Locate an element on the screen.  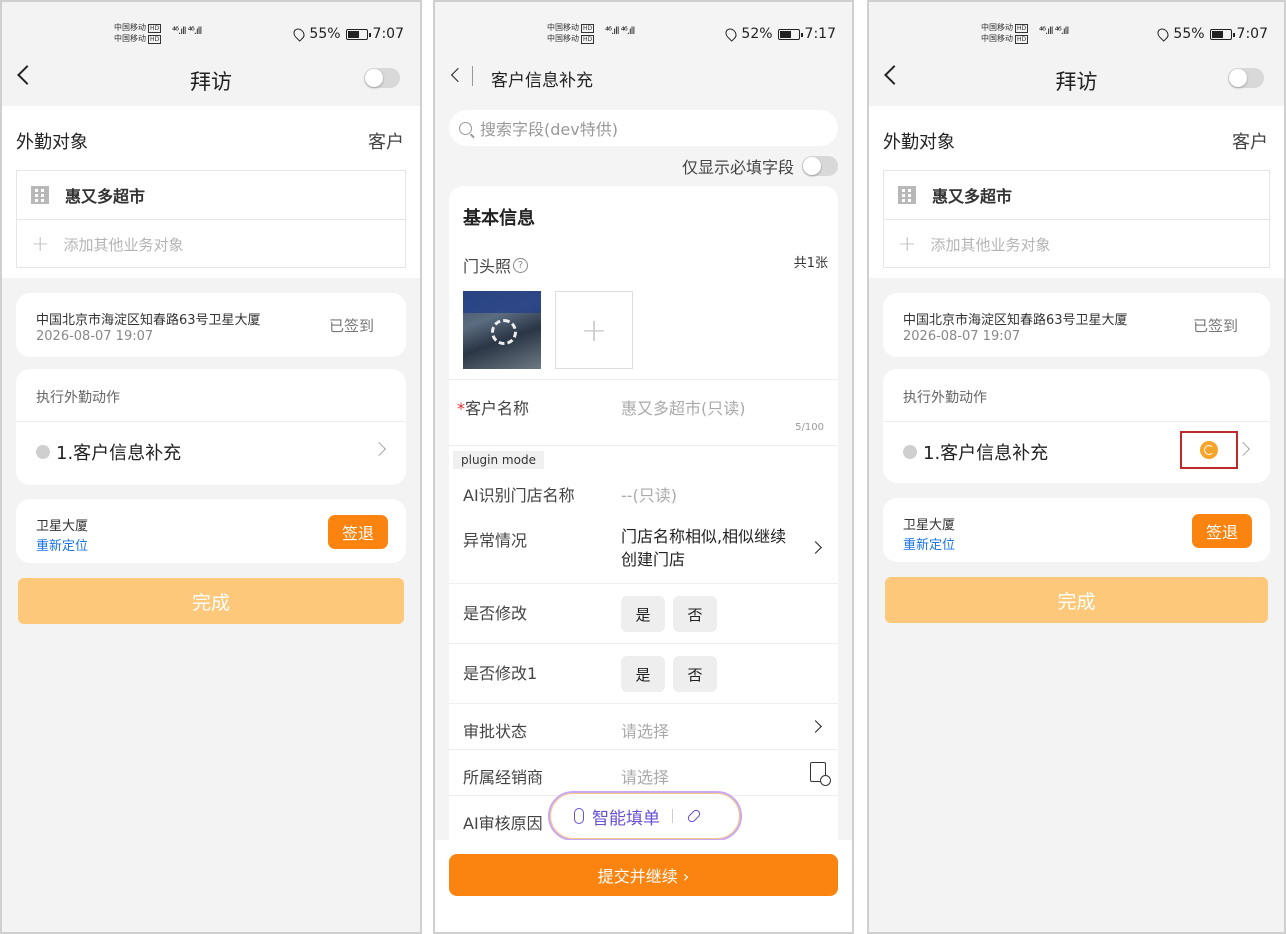
required-filter-label: 仅显示必填字段 is located at coordinates (737, 167).